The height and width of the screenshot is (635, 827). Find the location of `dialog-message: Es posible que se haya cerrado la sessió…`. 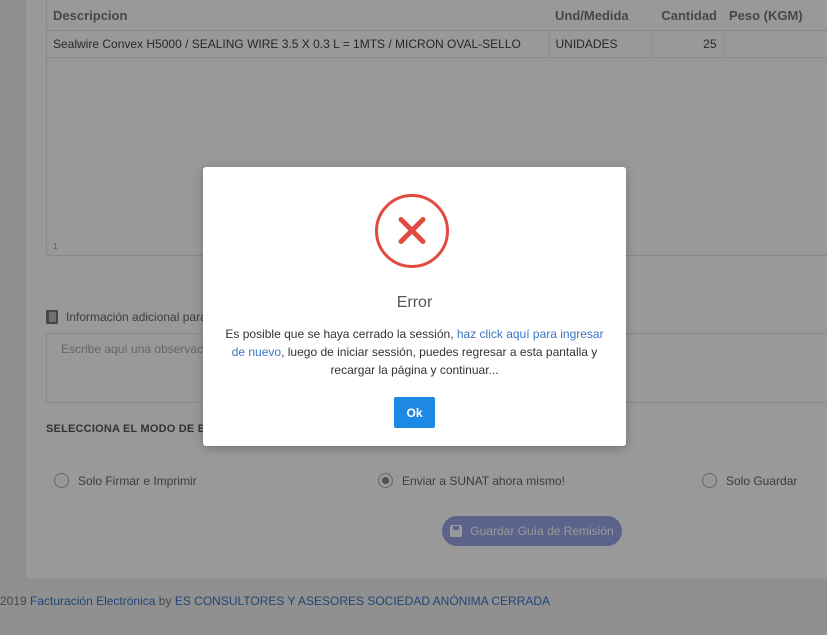

dialog-message: Es posible que se haya cerrado la sessió… is located at coordinates (414, 352).